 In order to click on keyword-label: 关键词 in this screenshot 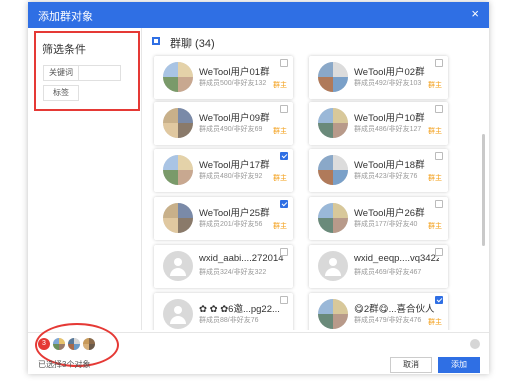, I will do `click(61, 73)`.